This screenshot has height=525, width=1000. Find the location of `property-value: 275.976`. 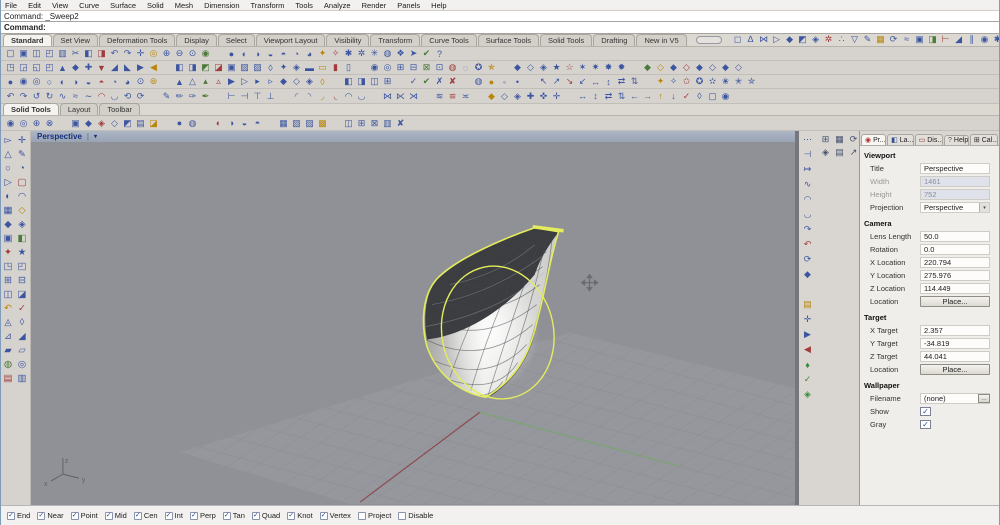

property-value: 275.976 is located at coordinates (955, 275).